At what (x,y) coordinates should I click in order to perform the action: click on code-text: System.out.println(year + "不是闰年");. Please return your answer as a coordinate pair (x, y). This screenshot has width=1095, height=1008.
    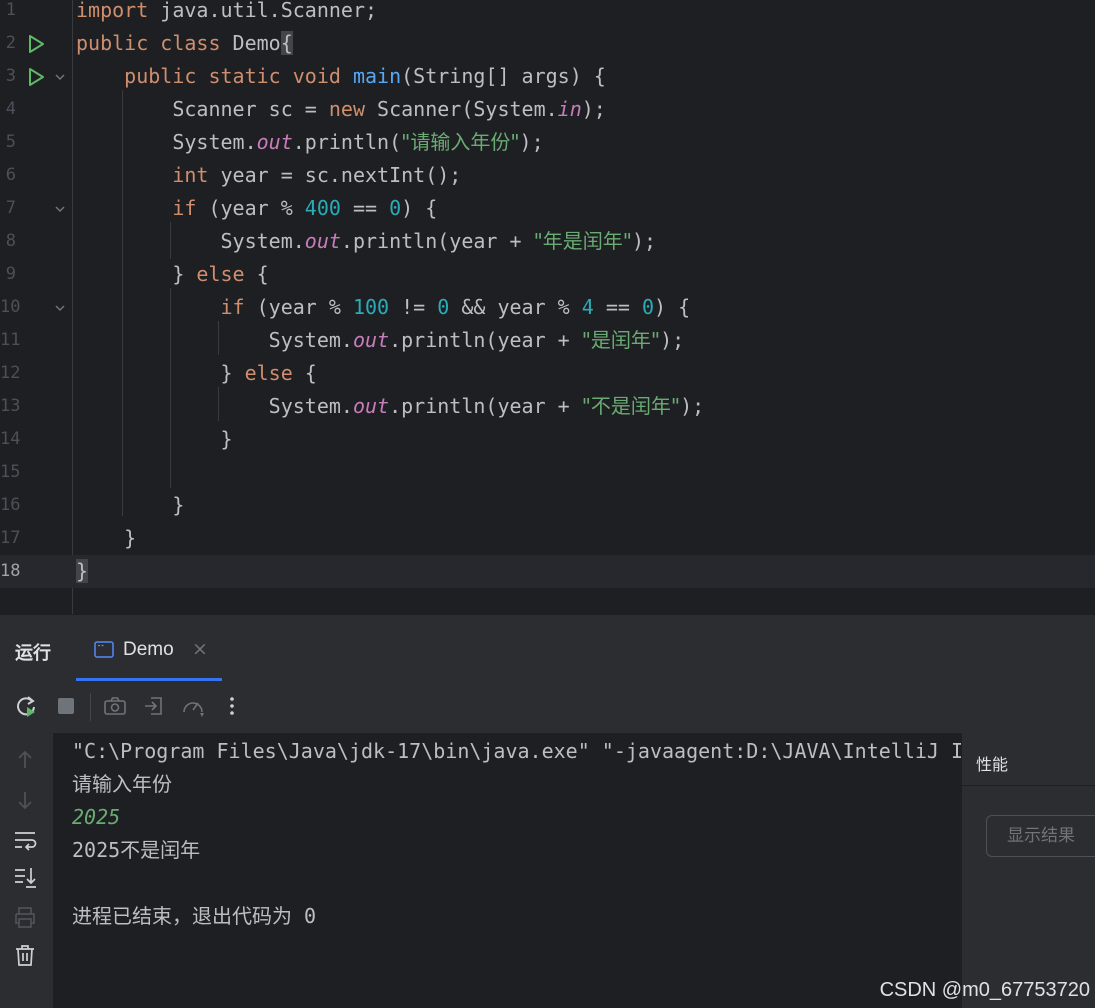
    Looking at the image, I should click on (390, 406).